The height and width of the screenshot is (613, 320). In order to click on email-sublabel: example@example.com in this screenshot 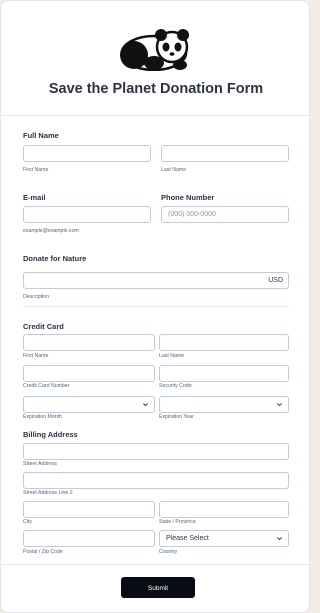, I will do `click(51, 231)`.